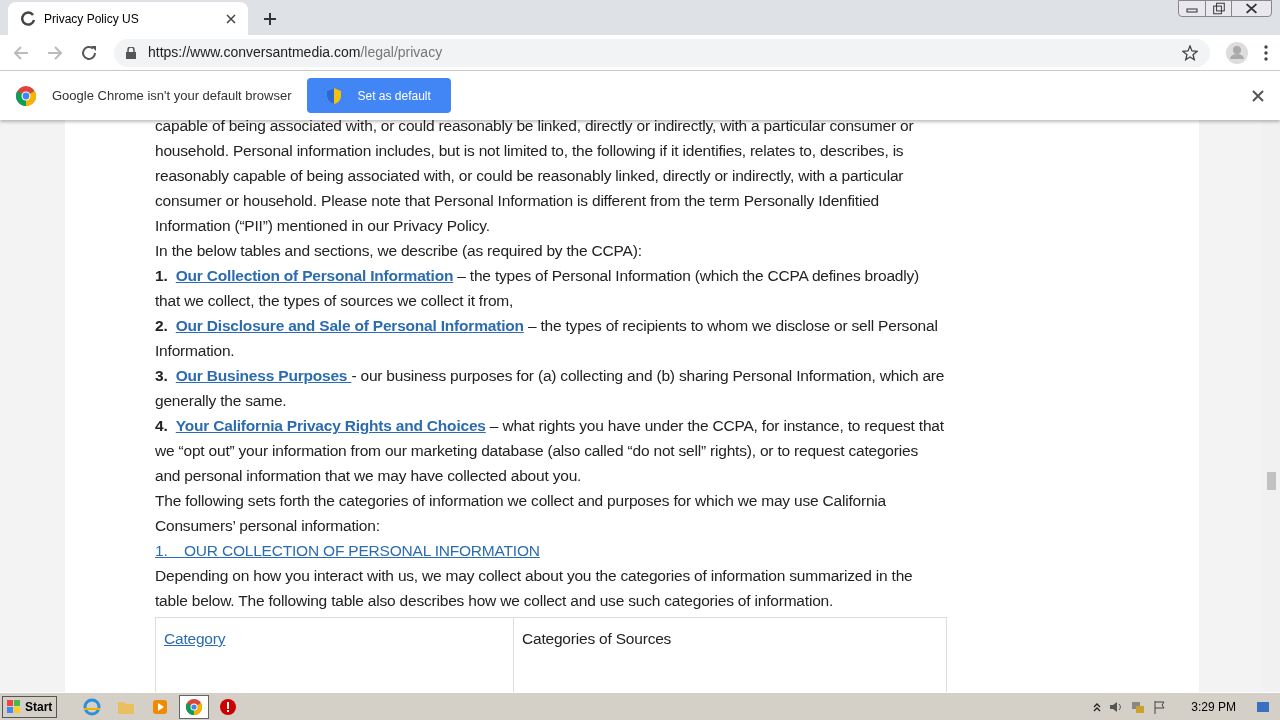 The image size is (1280, 720). I want to click on paragraph: Depending on how you interact with us, we may collect about you the categories of information summarized in the table below. The following table also describes how we collect and use such categories of information., so click(534, 588).